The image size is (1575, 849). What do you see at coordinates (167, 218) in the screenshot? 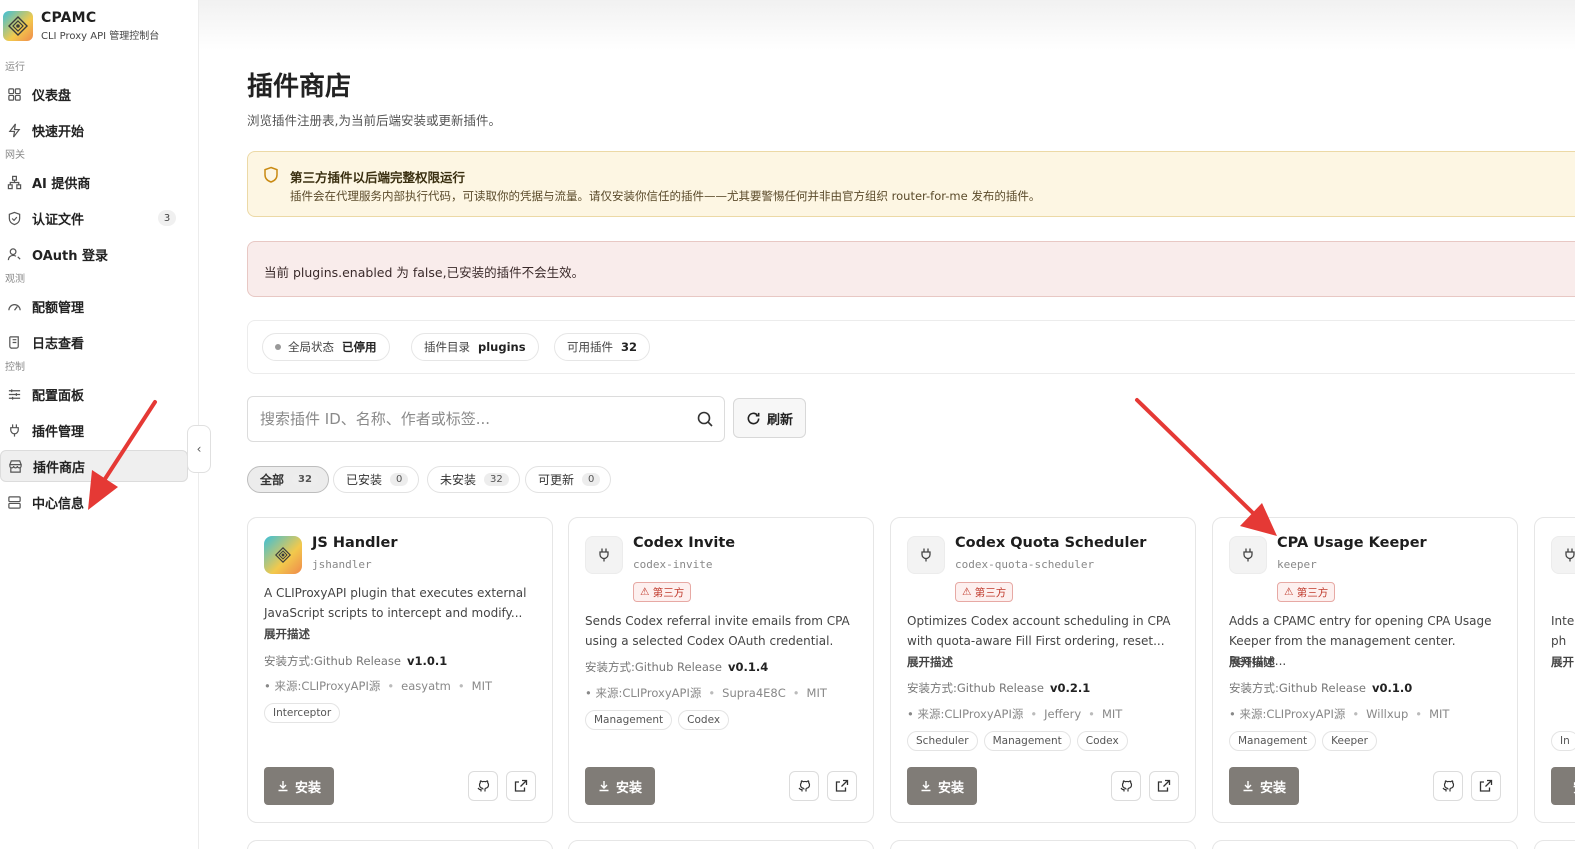
I see `auth-files-count-badge: 3` at bounding box center [167, 218].